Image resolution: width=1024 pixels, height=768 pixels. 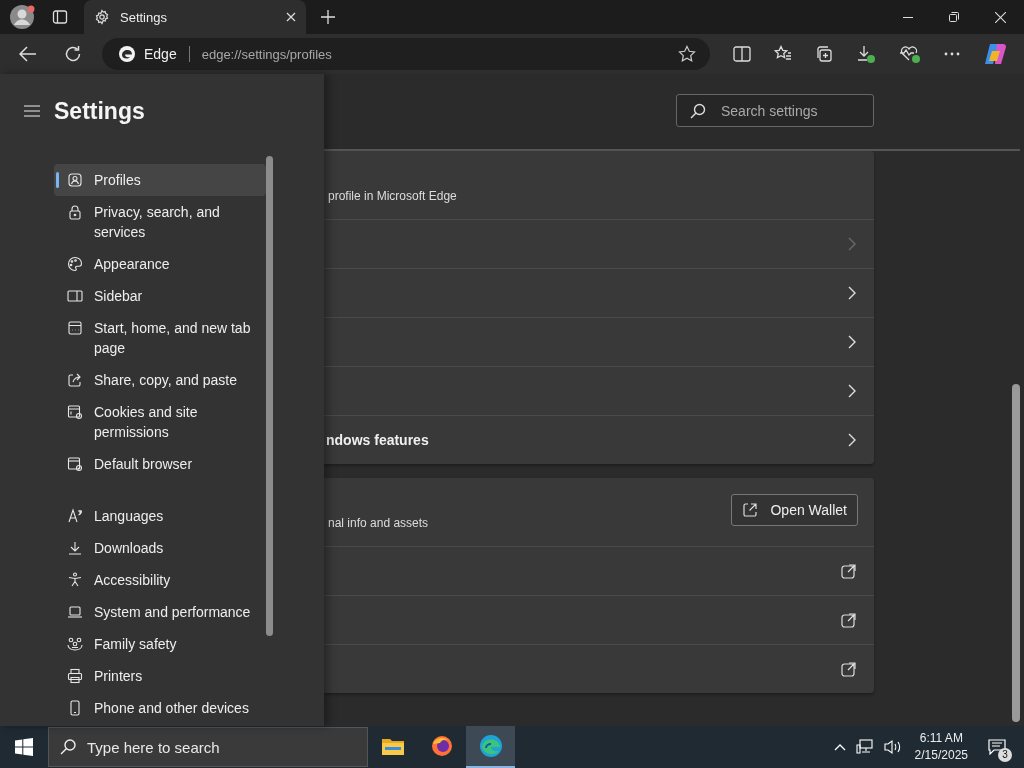 I want to click on accessibility-icon, so click(x=75, y=580).